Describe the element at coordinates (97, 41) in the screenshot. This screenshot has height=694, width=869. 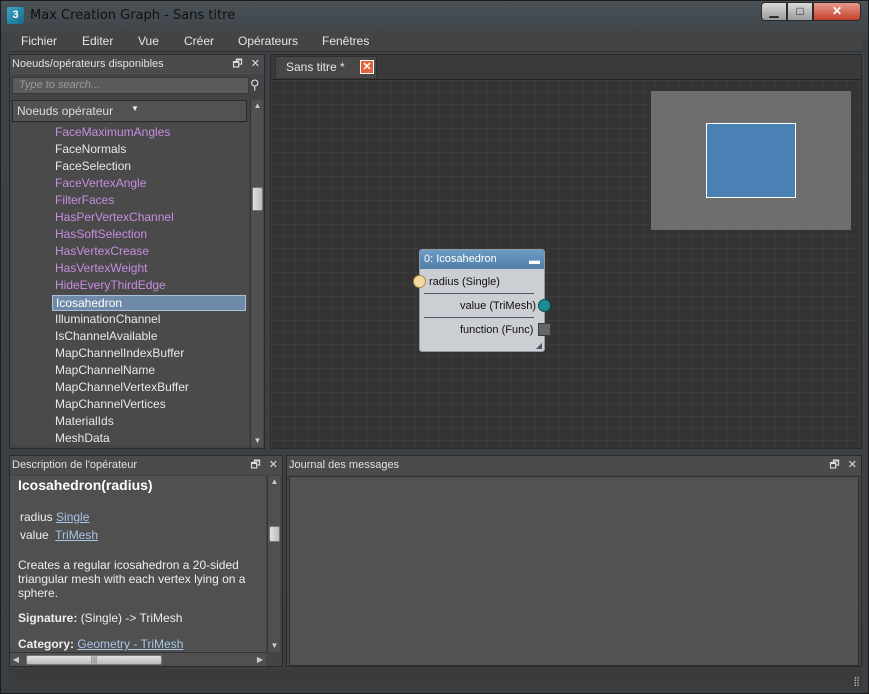
I see `menu-editer: Editer` at that location.